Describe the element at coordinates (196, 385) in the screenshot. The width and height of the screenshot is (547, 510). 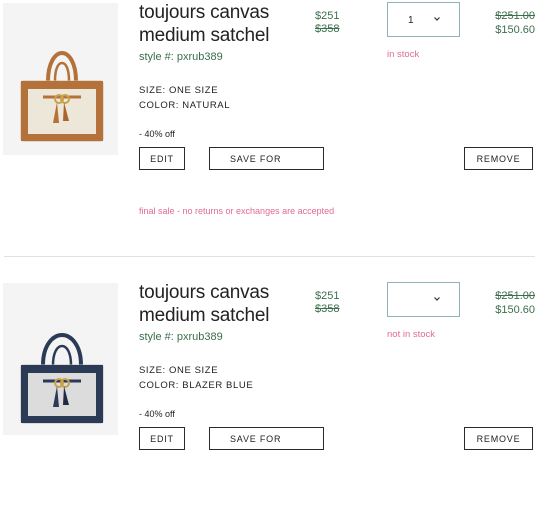
I see `color-label: COLOR: BLAZER BLUE` at that location.